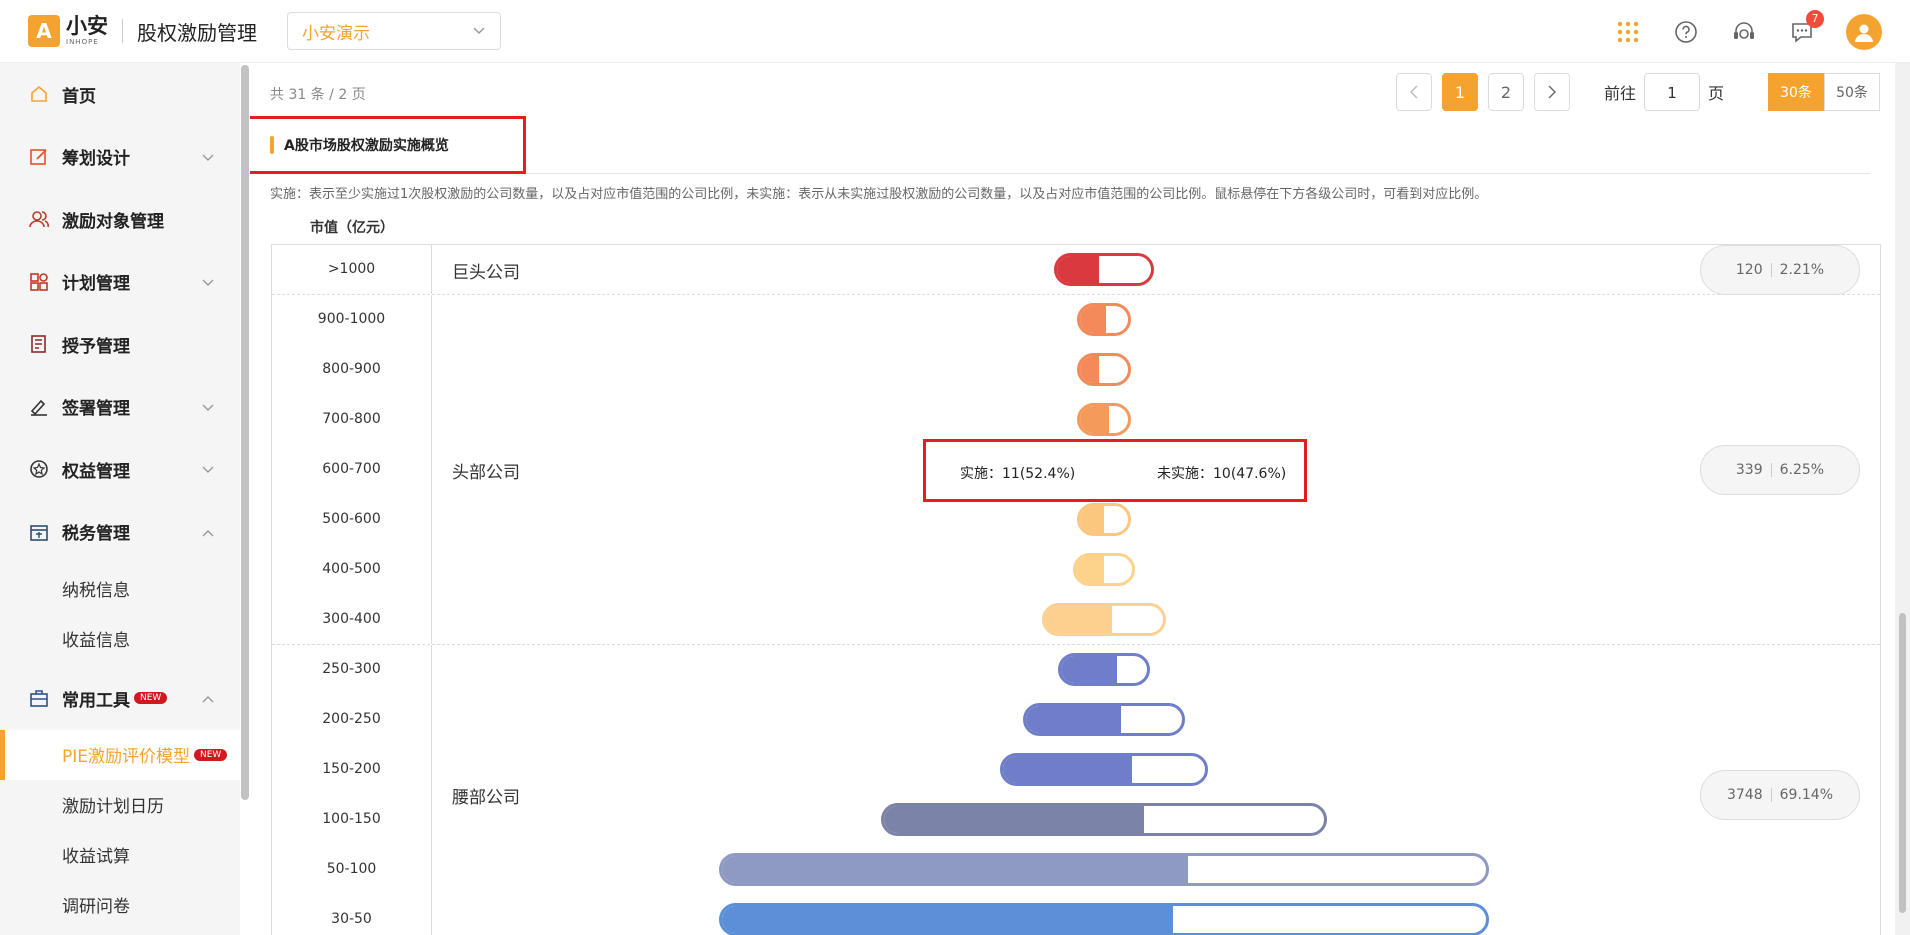 This screenshot has width=1910, height=935. Describe the element at coordinates (1686, 32) in the screenshot. I see `help-icon` at that location.